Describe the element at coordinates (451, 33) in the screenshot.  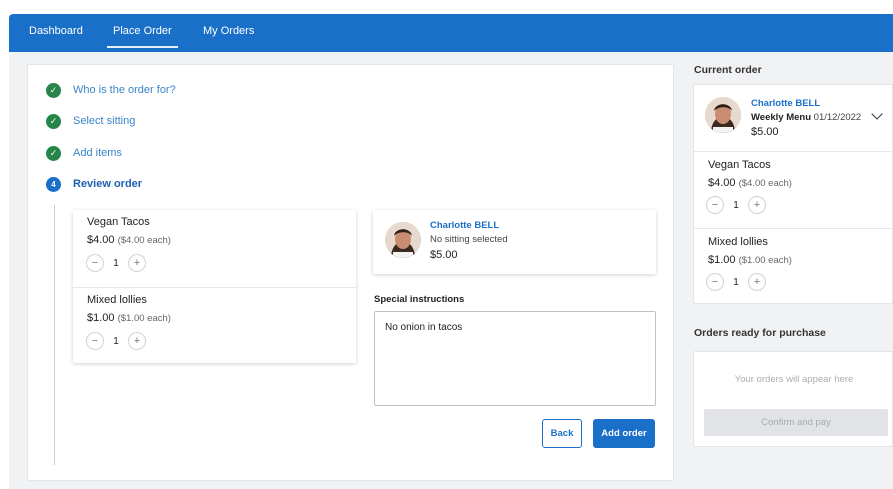
I see `top-navigation: Dashboard Place Order My Orders` at that location.